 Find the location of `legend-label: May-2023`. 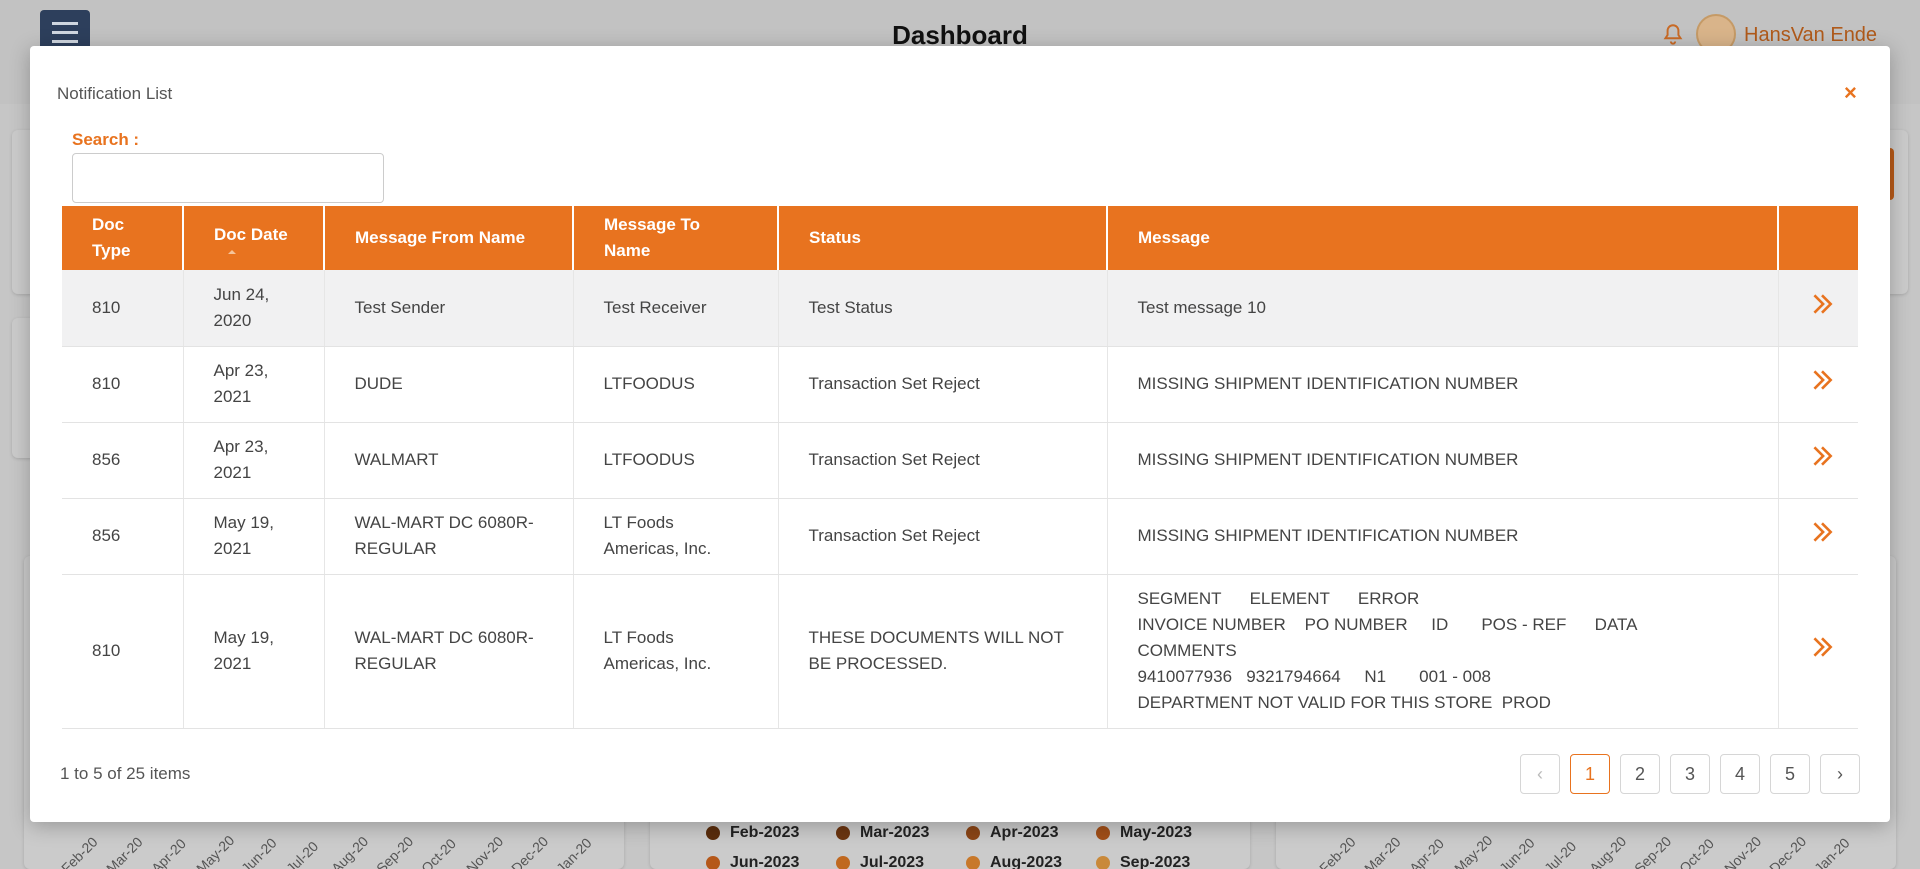

legend-label: May-2023 is located at coordinates (1156, 832).